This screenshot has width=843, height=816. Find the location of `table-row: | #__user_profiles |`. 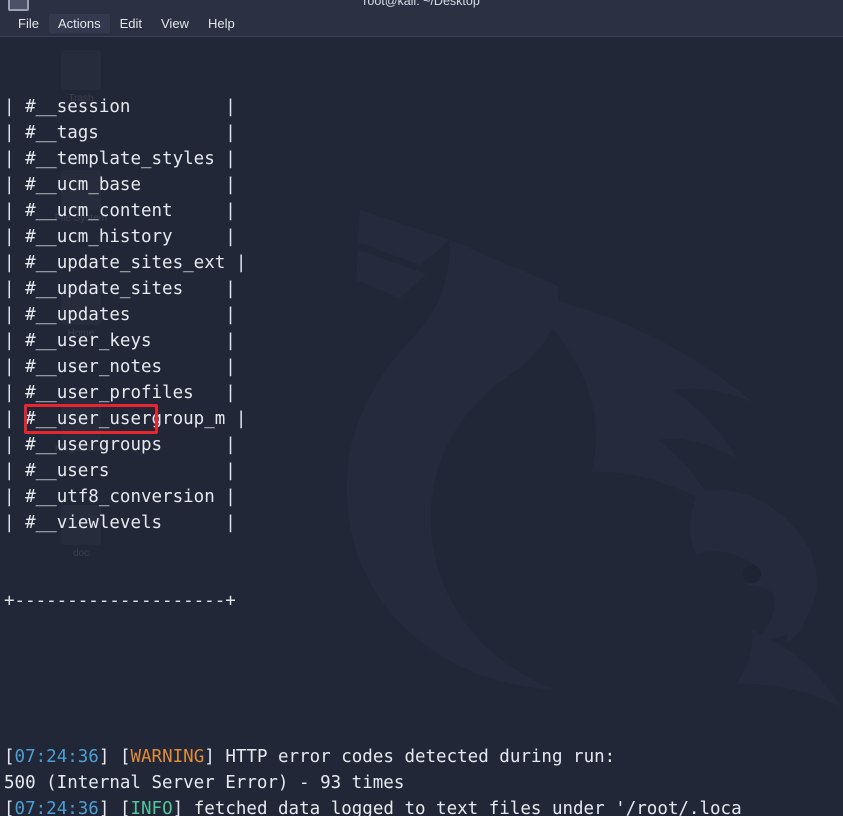

table-row: | #__user_profiles | is located at coordinates (120, 393).